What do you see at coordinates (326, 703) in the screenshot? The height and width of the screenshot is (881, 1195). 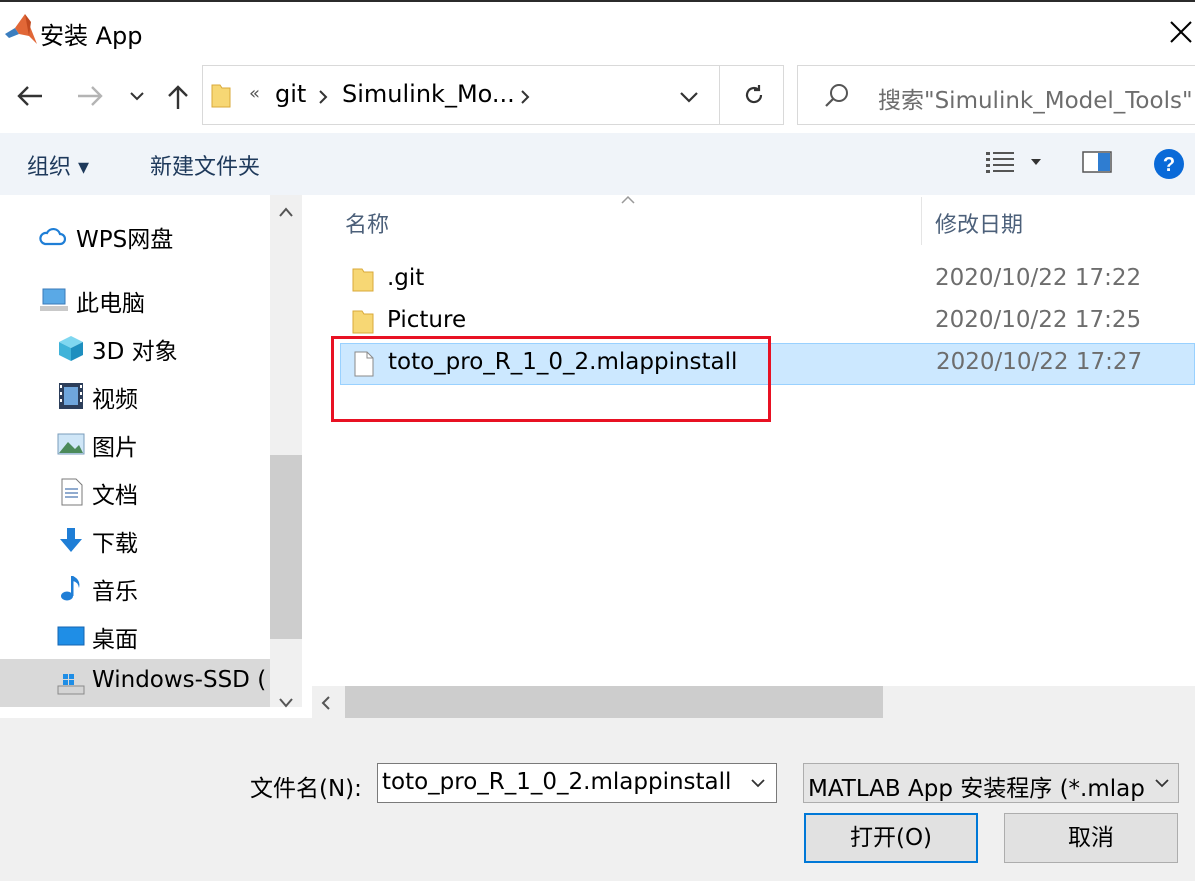 I see `scroll-left-icon` at bounding box center [326, 703].